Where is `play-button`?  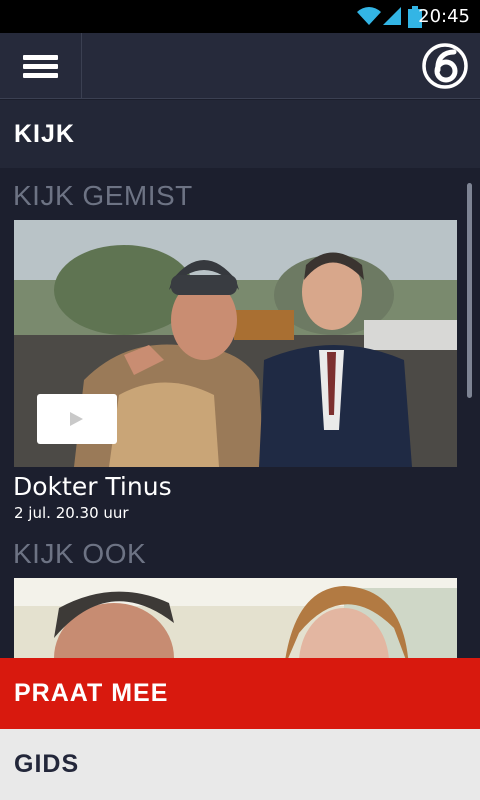
play-button is located at coordinates (77, 419).